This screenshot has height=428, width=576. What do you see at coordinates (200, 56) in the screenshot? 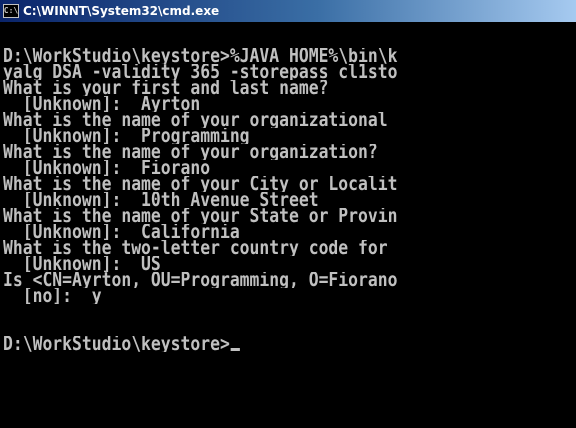
I see `console-line: D:\WorkStudio\keystore>%JAVA_HOME%\bin\k` at bounding box center [200, 56].